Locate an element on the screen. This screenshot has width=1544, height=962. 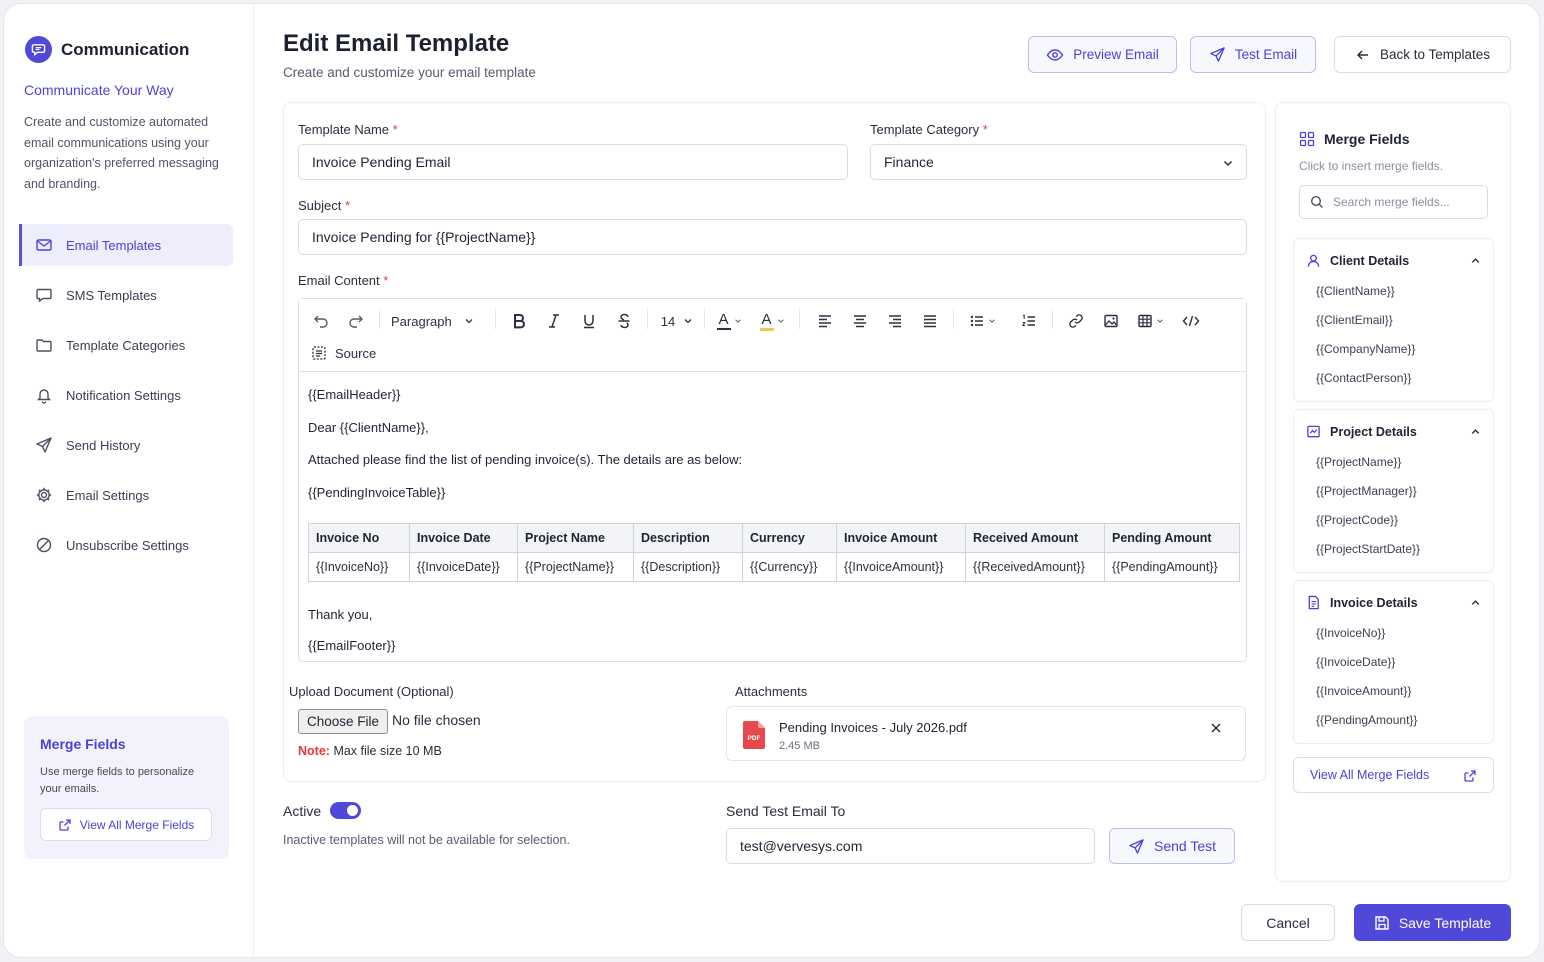
bold-icon is located at coordinates (519, 321).